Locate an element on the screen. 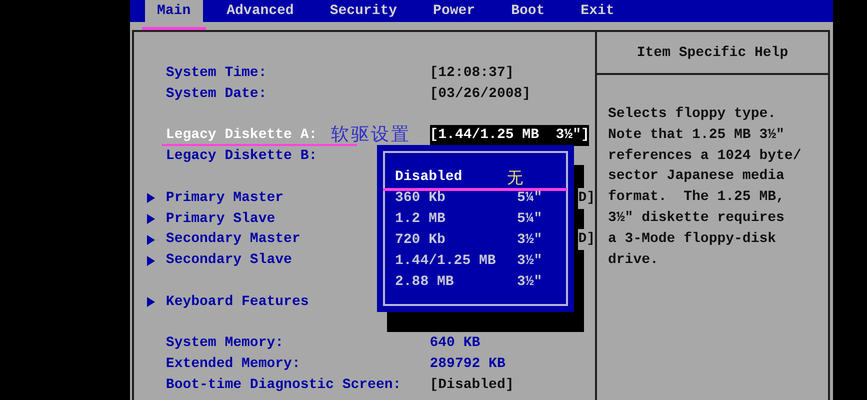  menu-tab: Exit is located at coordinates (597, 11).